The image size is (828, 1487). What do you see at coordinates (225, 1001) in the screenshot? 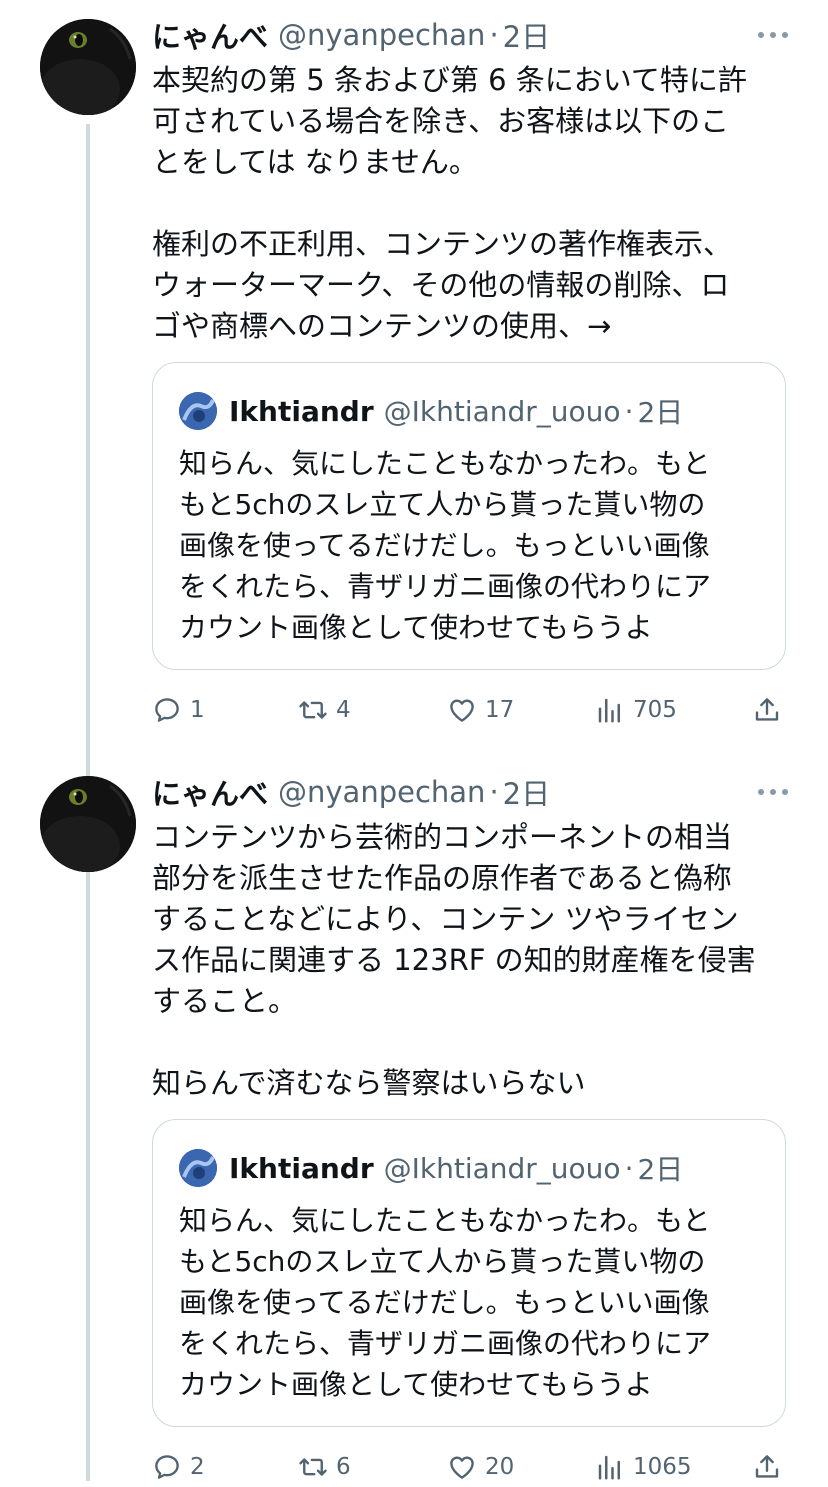
I see `text-line: すること。` at bounding box center [225, 1001].